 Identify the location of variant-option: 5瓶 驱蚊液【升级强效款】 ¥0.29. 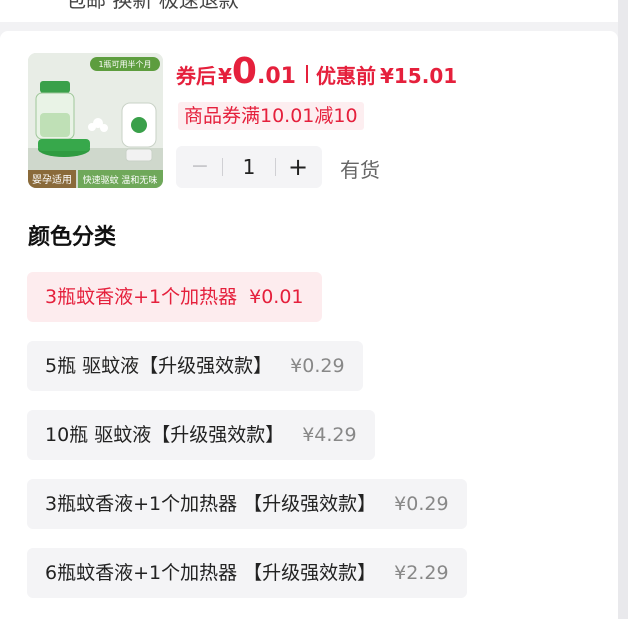
(195, 366).